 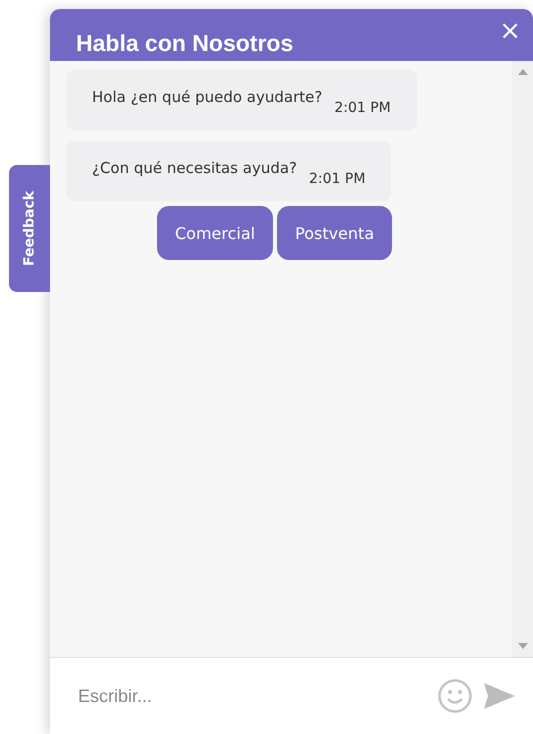 I want to click on scroll-down-icon, so click(x=523, y=646).